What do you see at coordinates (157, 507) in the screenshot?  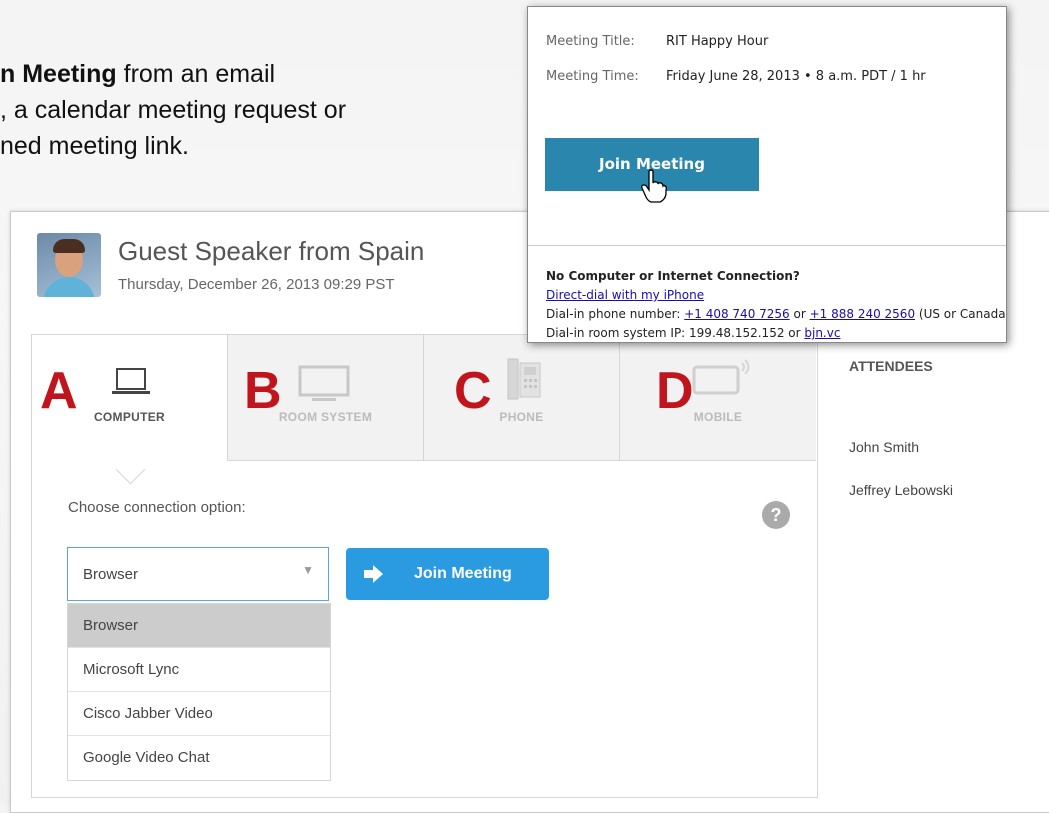 I see `connection-option-label: Choose connection option:` at bounding box center [157, 507].